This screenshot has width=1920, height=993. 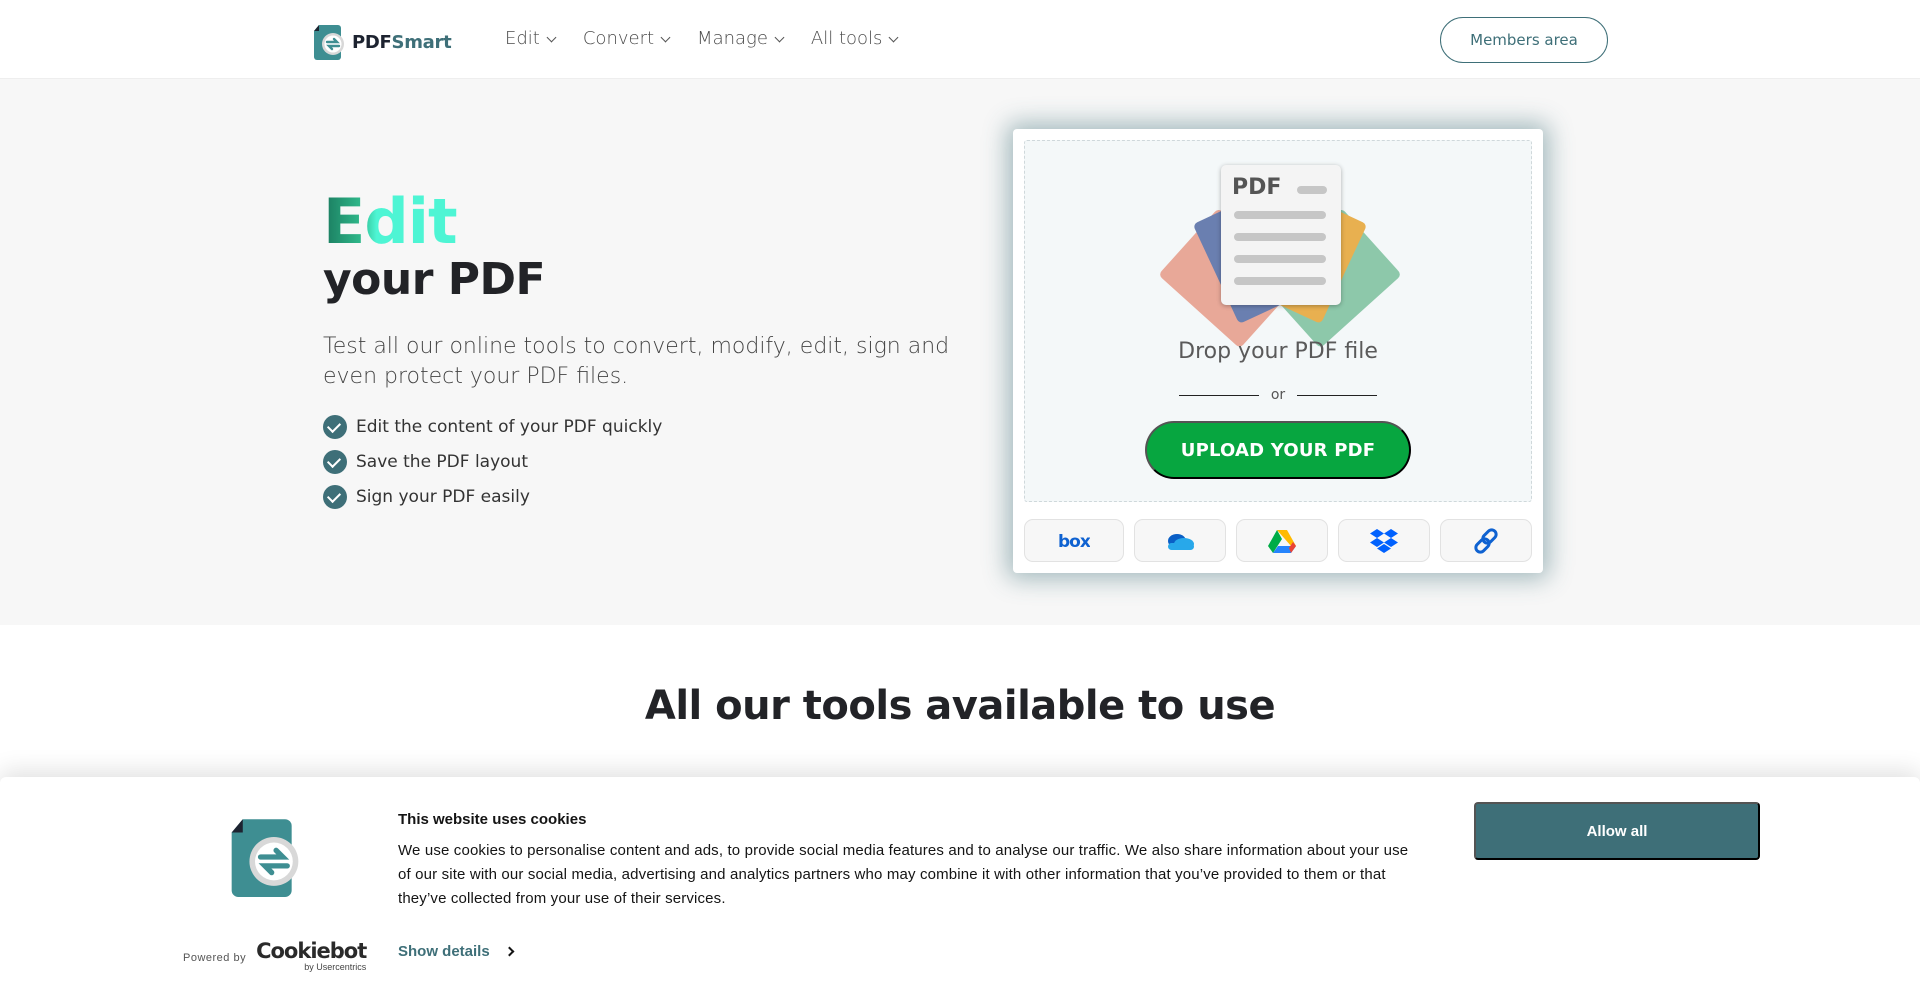 I want to click on pdf-document-icon: PDF, so click(x=1281, y=235).